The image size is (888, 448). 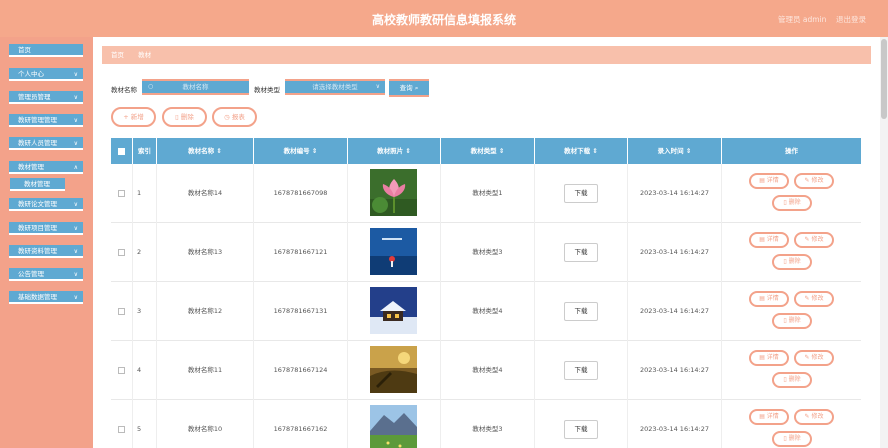 I want to click on sidebar-item-label: 管理员管理, so click(x=34, y=97).